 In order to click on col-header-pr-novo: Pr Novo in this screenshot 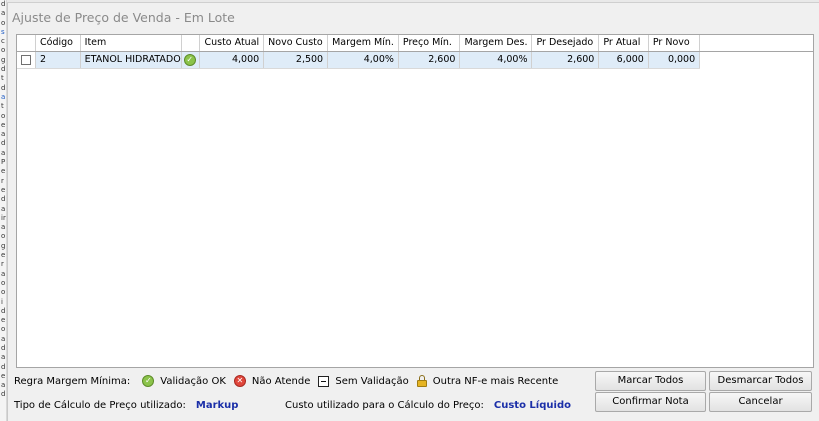, I will do `click(674, 43)`.